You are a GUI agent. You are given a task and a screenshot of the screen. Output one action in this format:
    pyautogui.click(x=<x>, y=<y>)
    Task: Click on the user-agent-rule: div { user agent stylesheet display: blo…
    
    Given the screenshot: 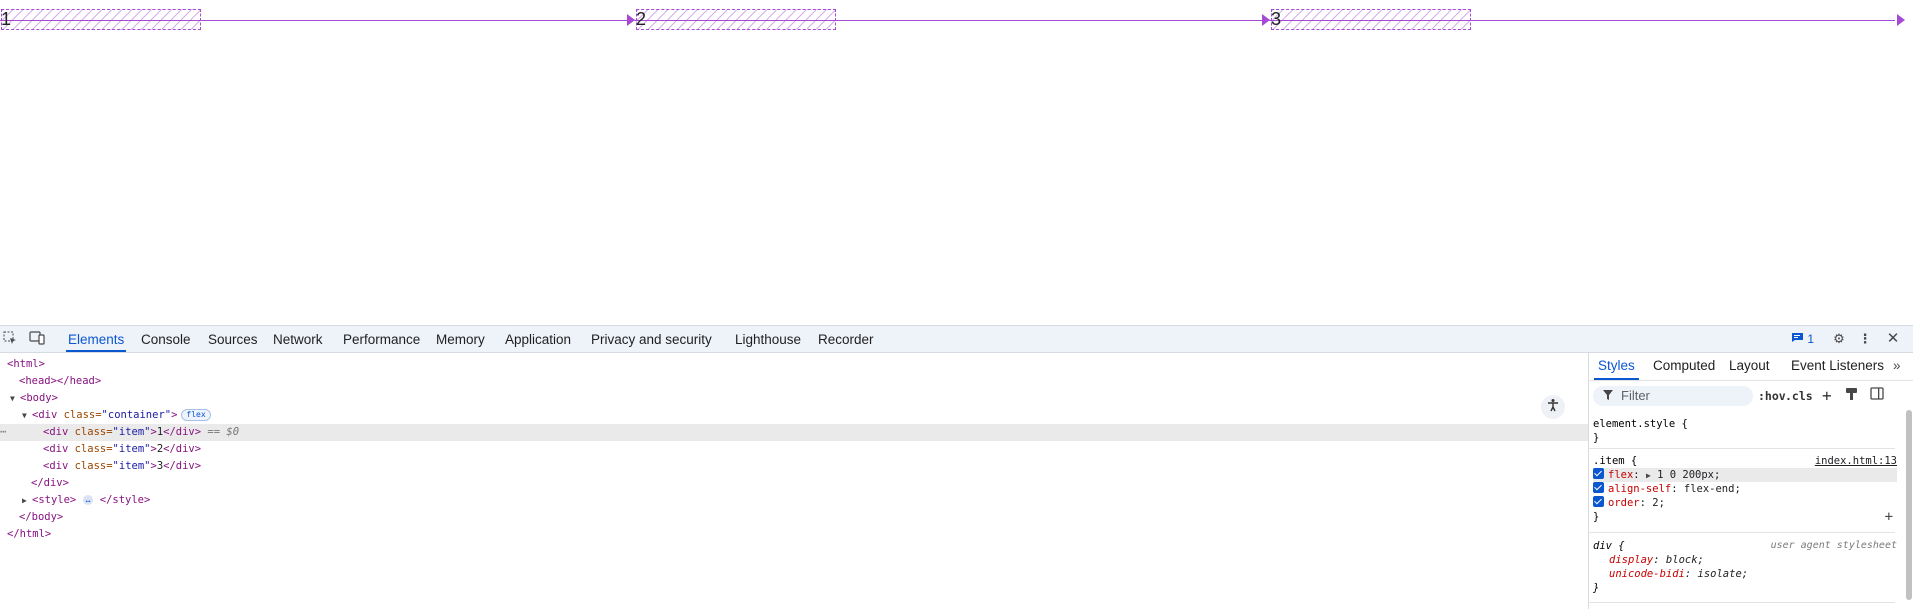 What is the action you would take?
    pyautogui.click(x=1745, y=567)
    